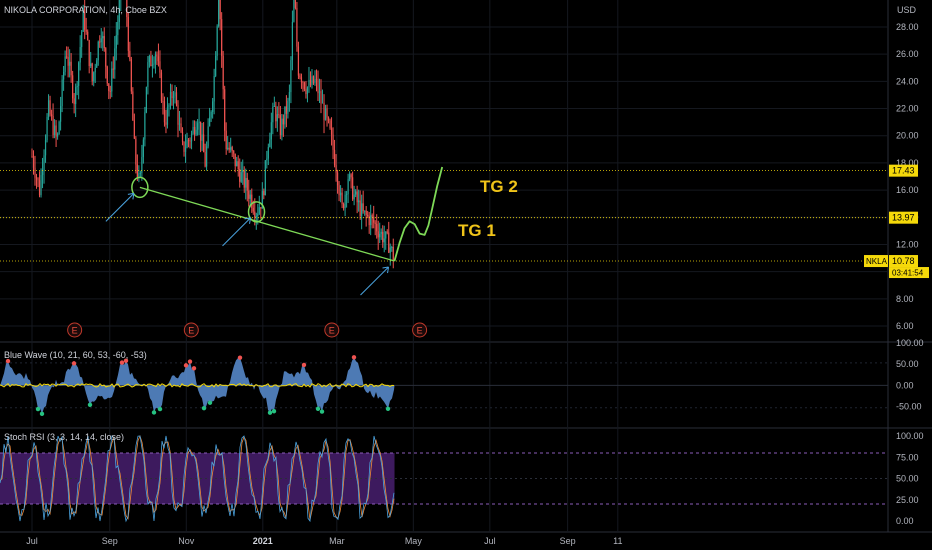 This screenshot has width=932, height=550. I want to click on price-tick-label: 26.00, so click(907, 54).